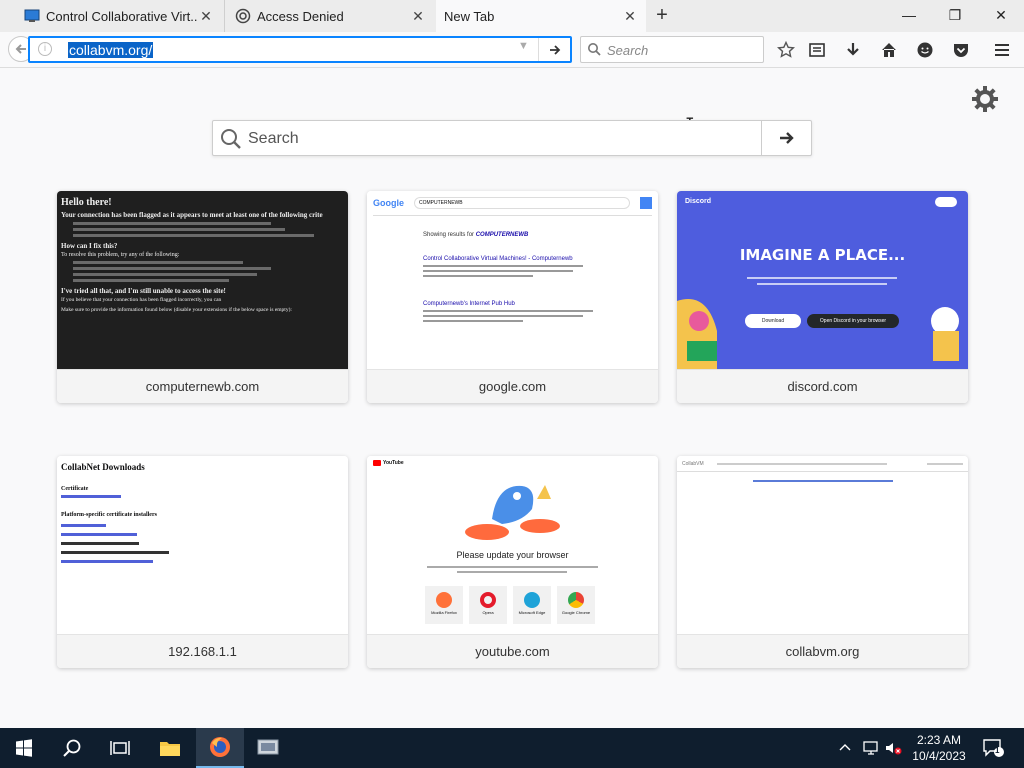  Describe the element at coordinates (469, 304) in the screenshot. I see `thumb-text: Computernewb's Internet Pub Hub` at that location.